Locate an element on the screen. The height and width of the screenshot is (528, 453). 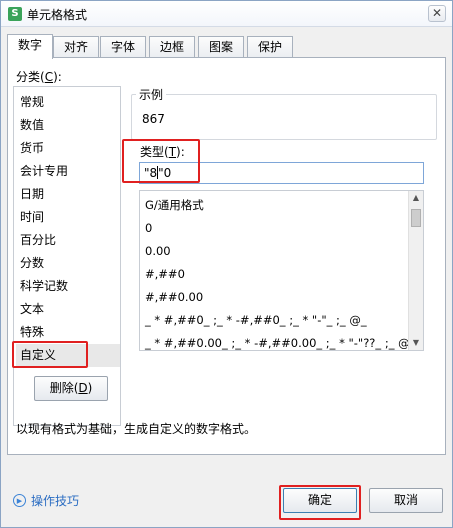
format-item: #,##0.00 is located at coordinates (174, 297).